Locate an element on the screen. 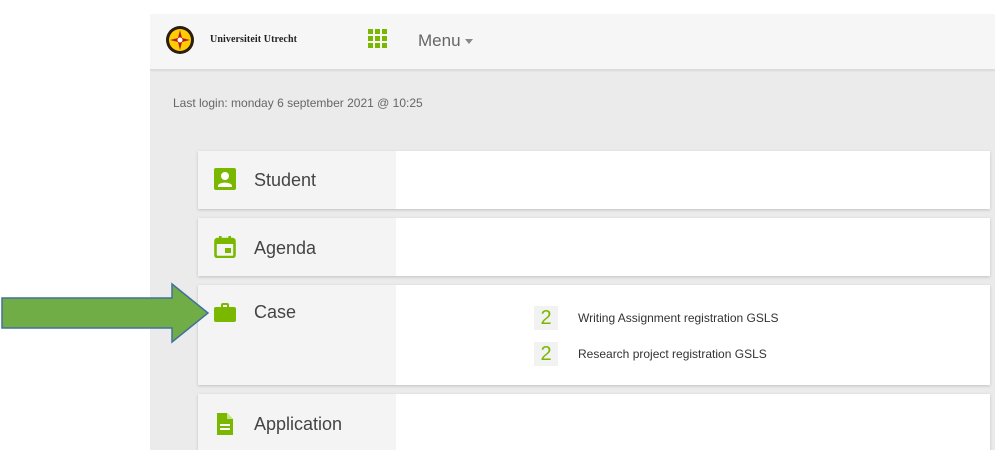  case-item-label: Research project registration GSLS is located at coordinates (672, 354).